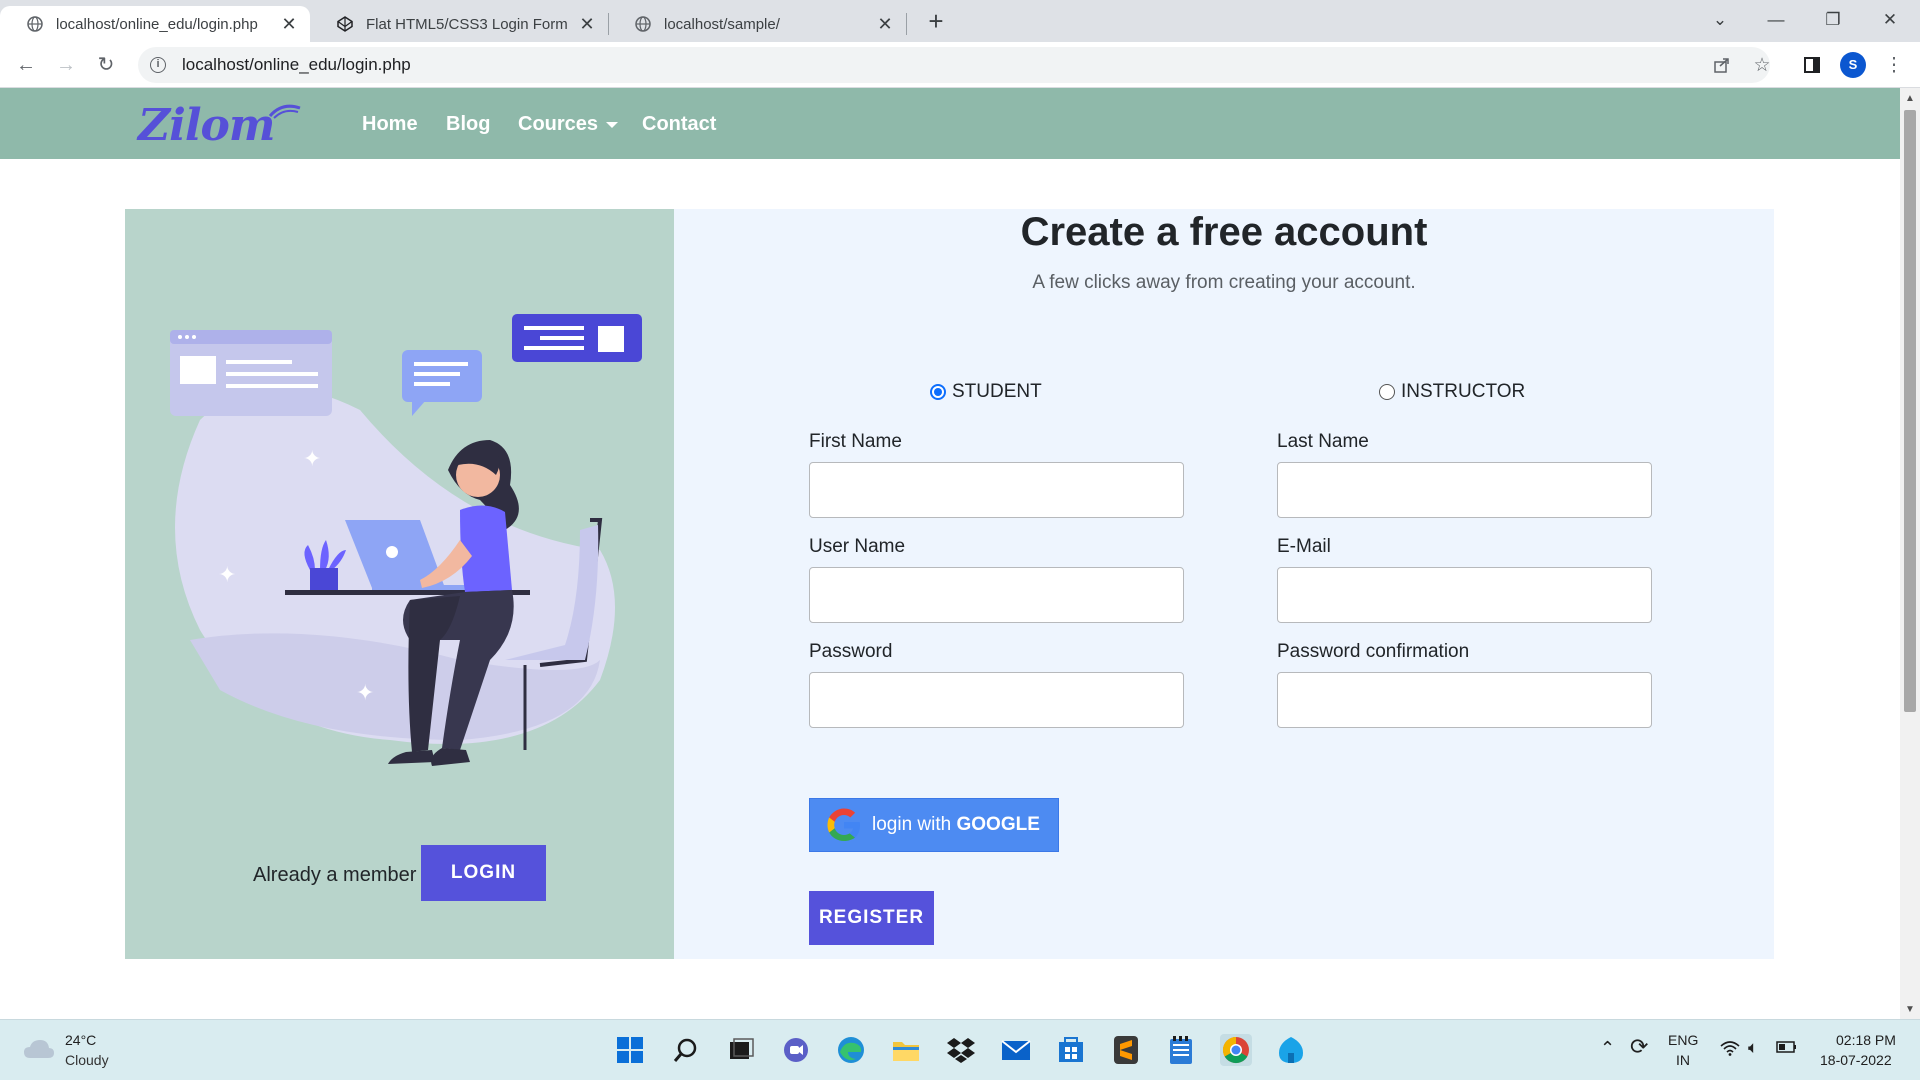 The image size is (1920, 1080). What do you see at coordinates (1720, 20) in the screenshot?
I see `tab-search-chevron-icon: ⌄` at bounding box center [1720, 20].